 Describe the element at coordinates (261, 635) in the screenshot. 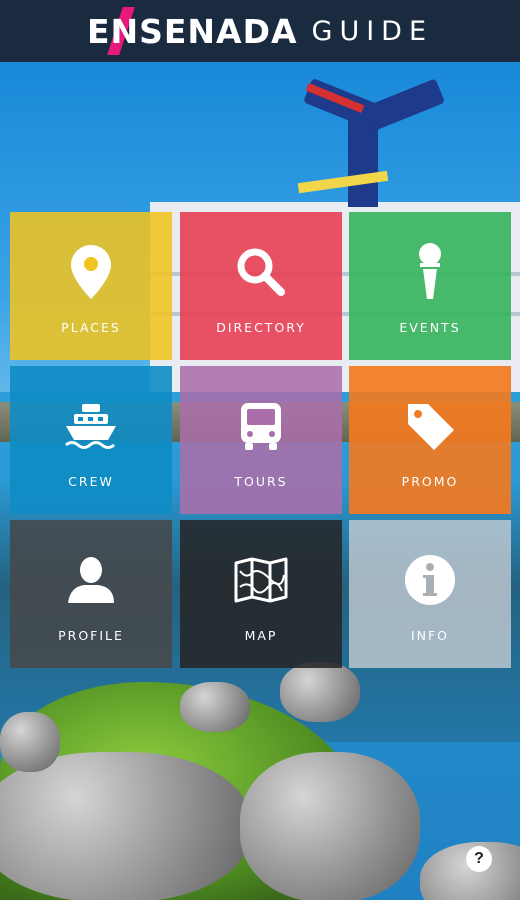

I see `tile-label: MAP` at that location.